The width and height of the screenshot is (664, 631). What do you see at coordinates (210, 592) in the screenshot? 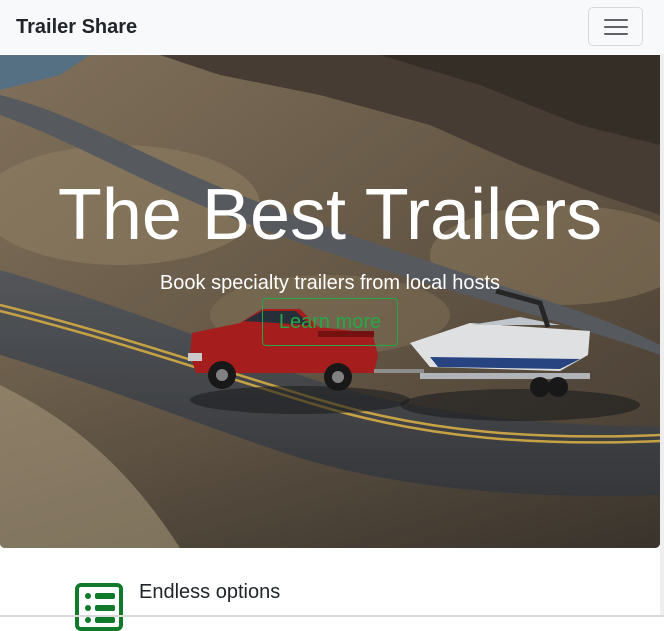
I see `feature-title: Endless options` at bounding box center [210, 592].